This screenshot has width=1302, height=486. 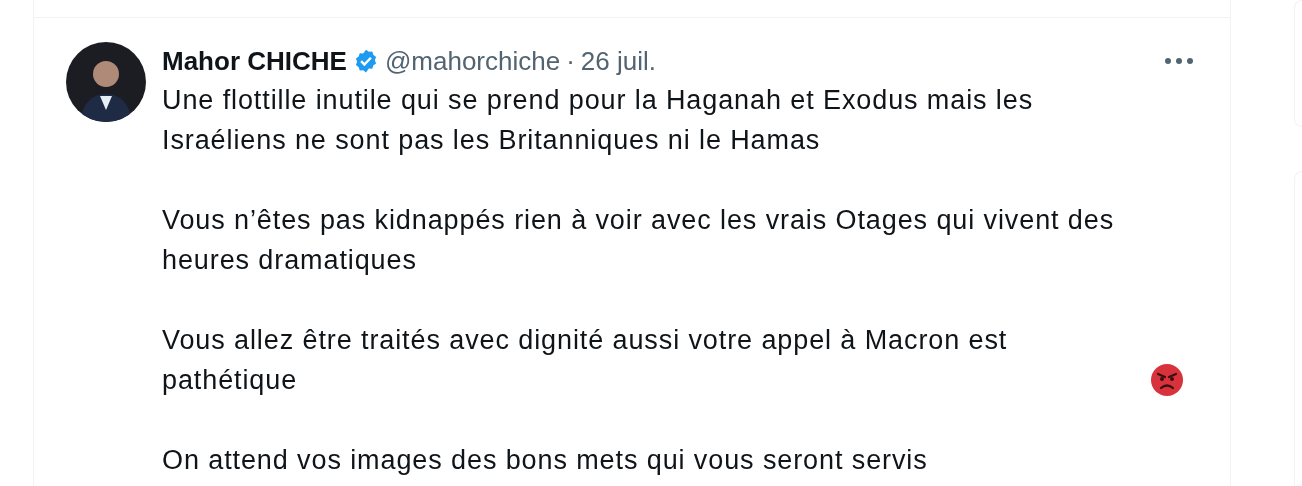 I want to click on tweet-text: Une flottille inutile qui se prend pour la Haganah et Exodus mais les Israéliens ne sont pas les Britanniques ni le Hamas, so click(x=598, y=120).